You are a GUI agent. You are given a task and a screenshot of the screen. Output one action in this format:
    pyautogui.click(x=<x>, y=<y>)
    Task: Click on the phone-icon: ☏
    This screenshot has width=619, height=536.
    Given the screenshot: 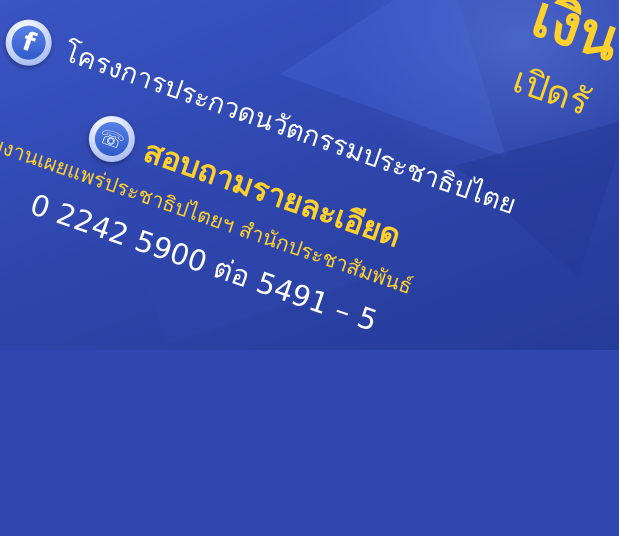 What is the action you would take?
    pyautogui.click(x=112, y=139)
    